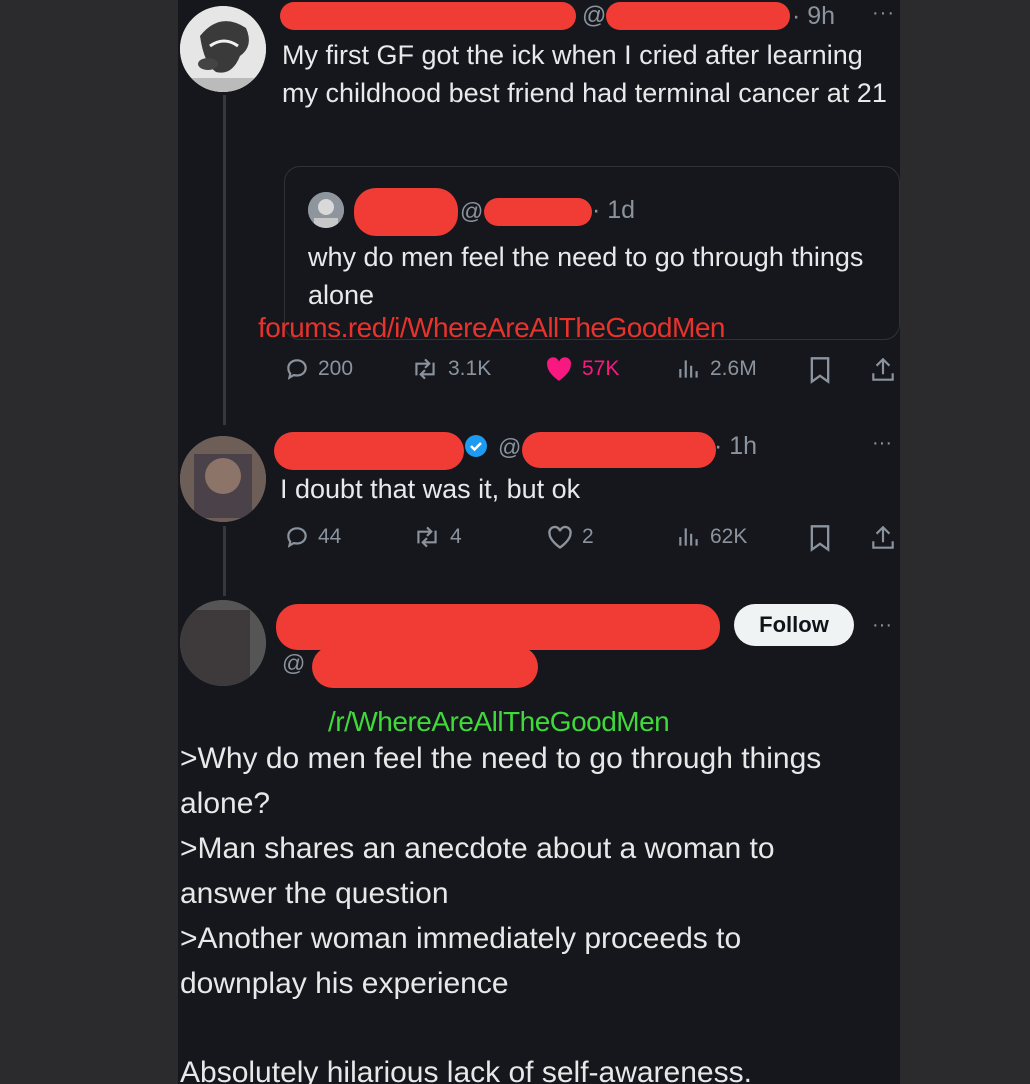  What do you see at coordinates (814, 16) in the screenshot?
I see `tweet-timestamp: · 9h` at bounding box center [814, 16].